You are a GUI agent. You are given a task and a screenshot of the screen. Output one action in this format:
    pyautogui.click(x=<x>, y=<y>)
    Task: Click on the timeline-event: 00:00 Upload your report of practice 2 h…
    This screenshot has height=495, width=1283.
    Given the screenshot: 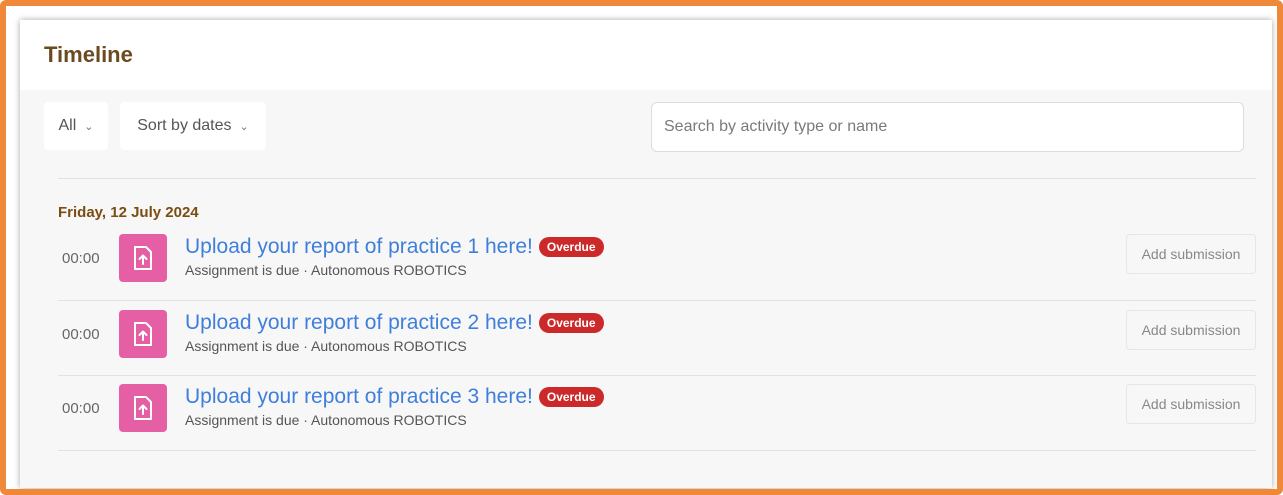 What is the action you would take?
    pyautogui.click(x=657, y=345)
    